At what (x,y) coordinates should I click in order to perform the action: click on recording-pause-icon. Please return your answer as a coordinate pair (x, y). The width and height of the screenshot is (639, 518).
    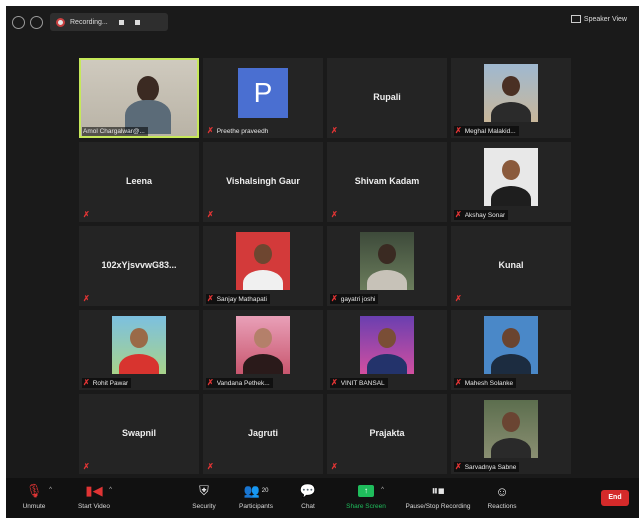
    Looking at the image, I should click on (121, 22).